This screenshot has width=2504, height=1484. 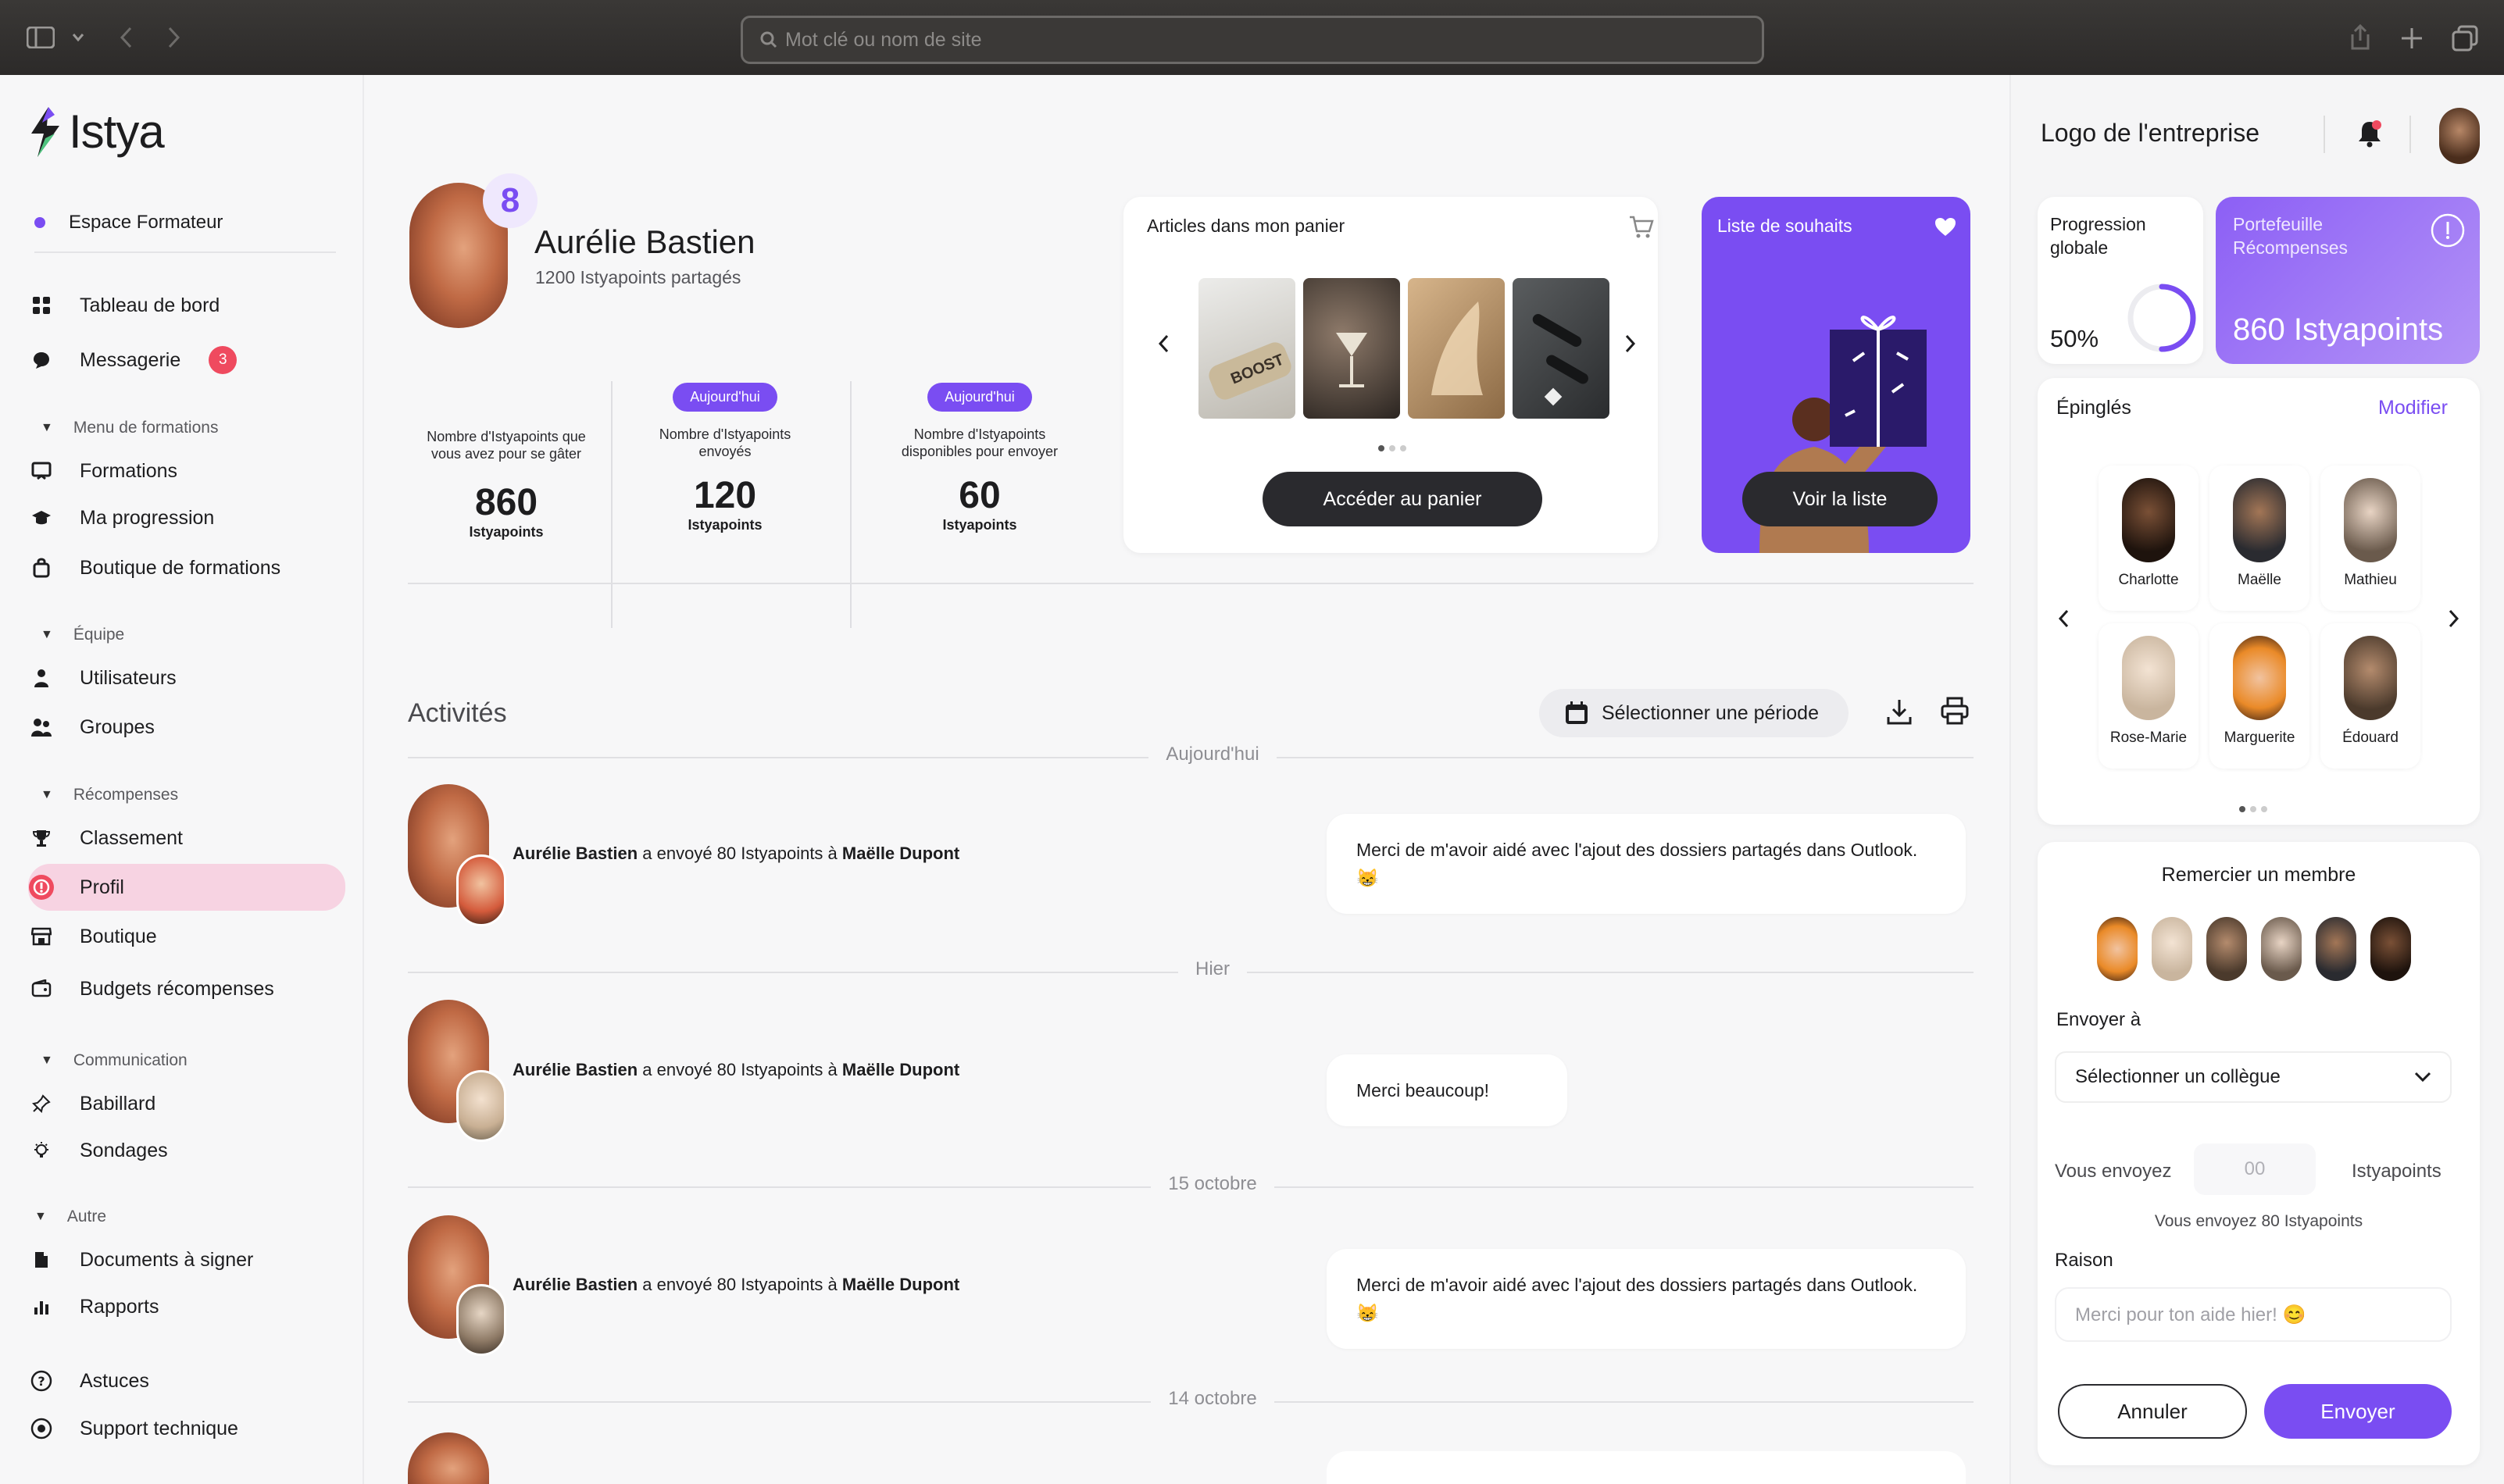 I want to click on section-equipe: ▼ Équipe, so click(x=82, y=635).